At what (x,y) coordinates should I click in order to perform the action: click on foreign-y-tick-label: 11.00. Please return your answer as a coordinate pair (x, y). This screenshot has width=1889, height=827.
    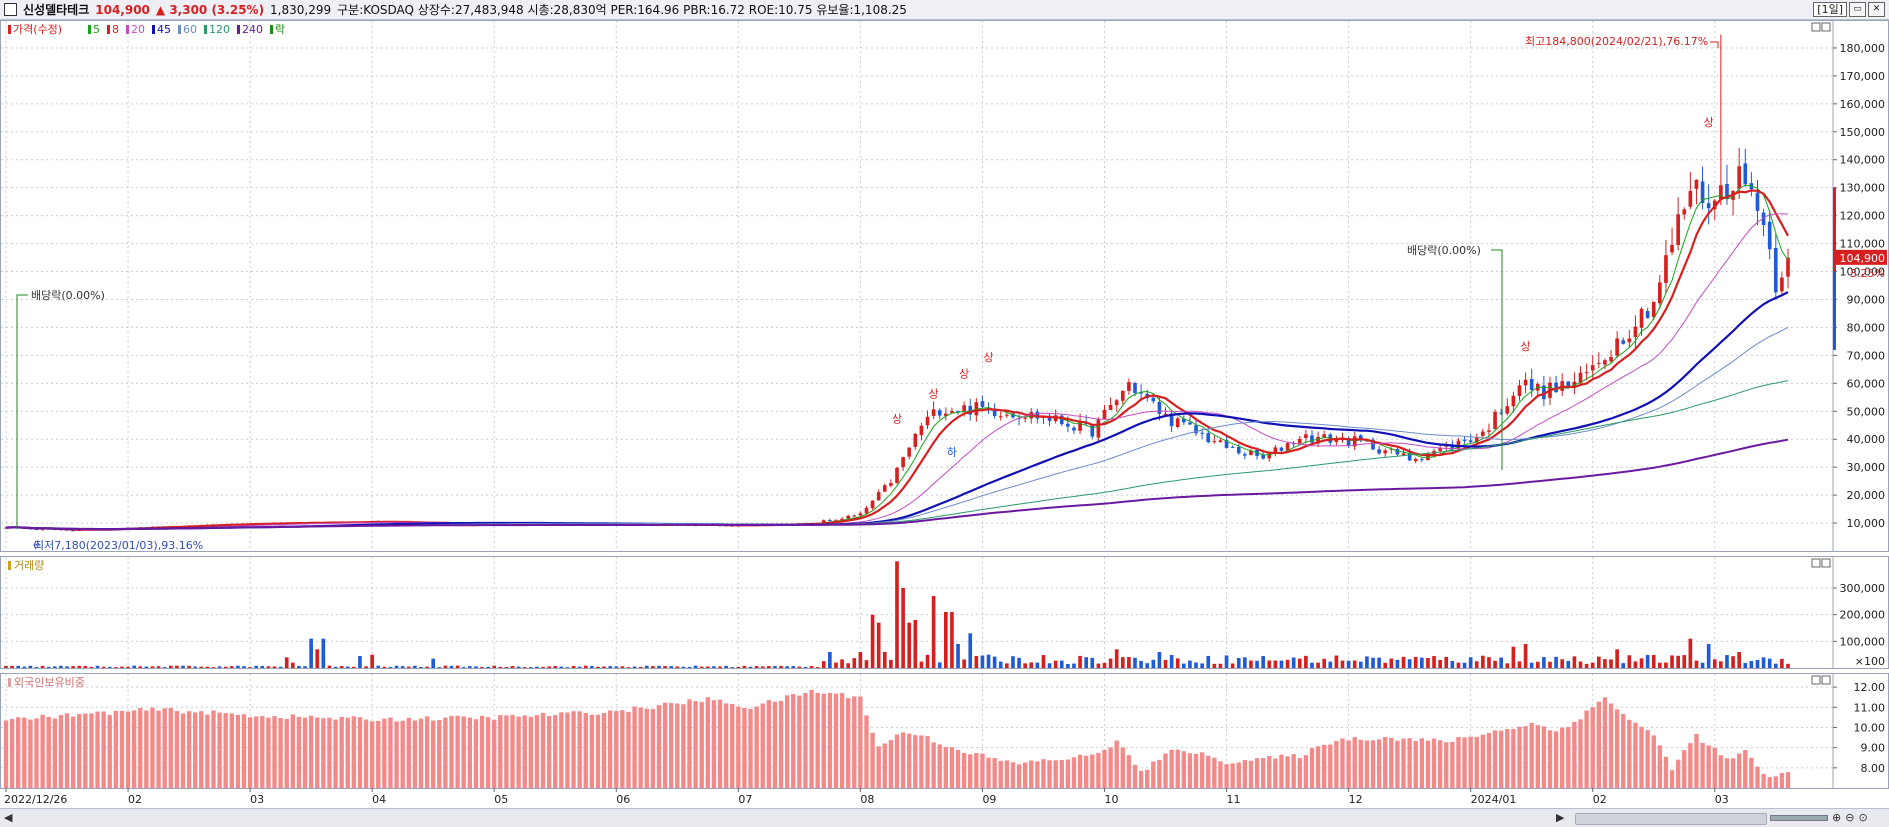
    Looking at the image, I should click on (1870, 707).